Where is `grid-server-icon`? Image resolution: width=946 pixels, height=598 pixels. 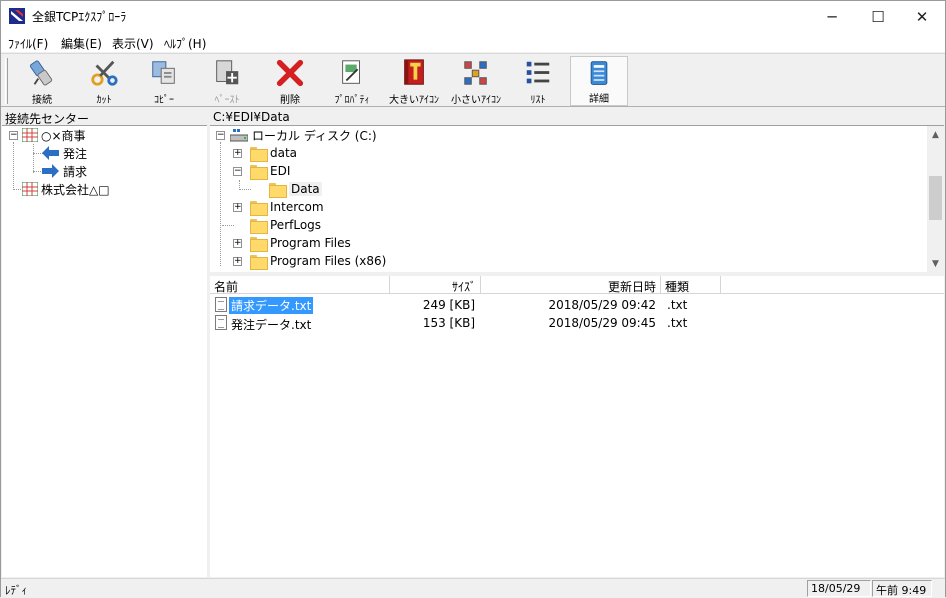 grid-server-icon is located at coordinates (30, 189).